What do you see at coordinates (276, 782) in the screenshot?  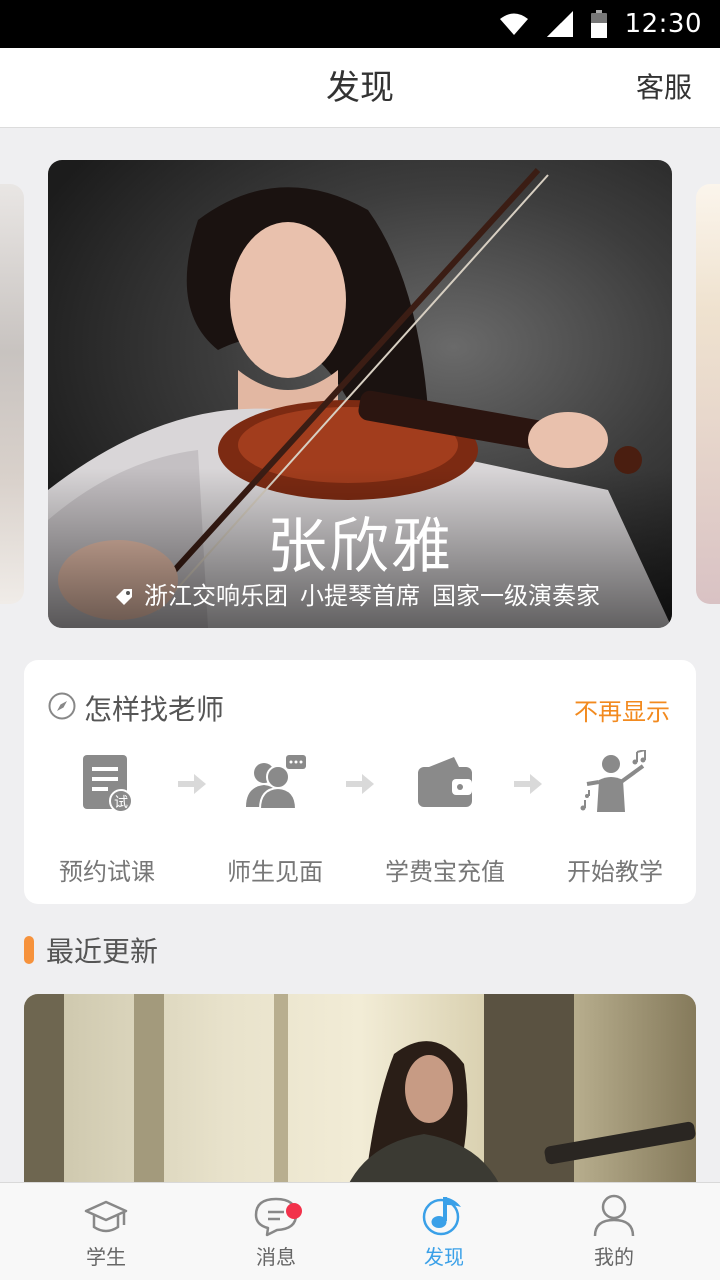 I see `meeting-icon` at bounding box center [276, 782].